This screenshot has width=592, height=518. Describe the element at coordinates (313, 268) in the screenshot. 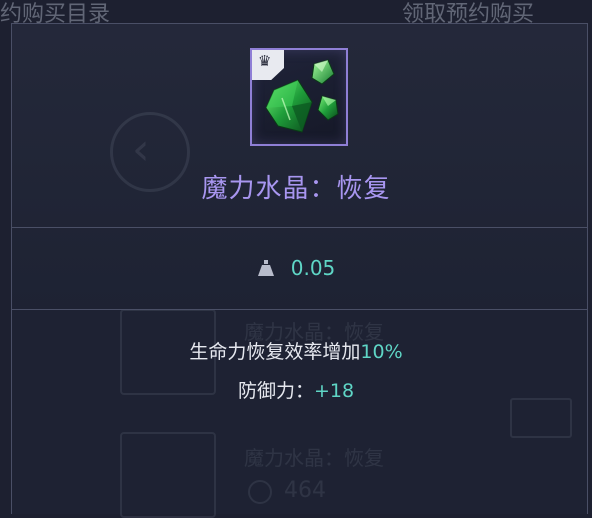

I see `weight-value: 0.05` at that location.